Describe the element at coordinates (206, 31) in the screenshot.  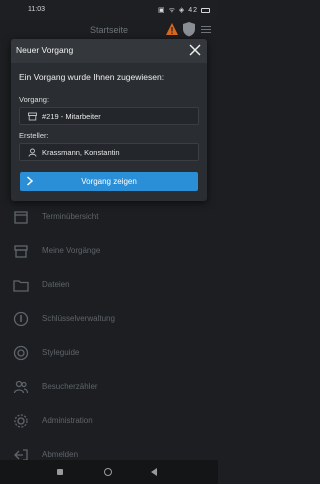
I see `hamburger-menu-icon` at that location.